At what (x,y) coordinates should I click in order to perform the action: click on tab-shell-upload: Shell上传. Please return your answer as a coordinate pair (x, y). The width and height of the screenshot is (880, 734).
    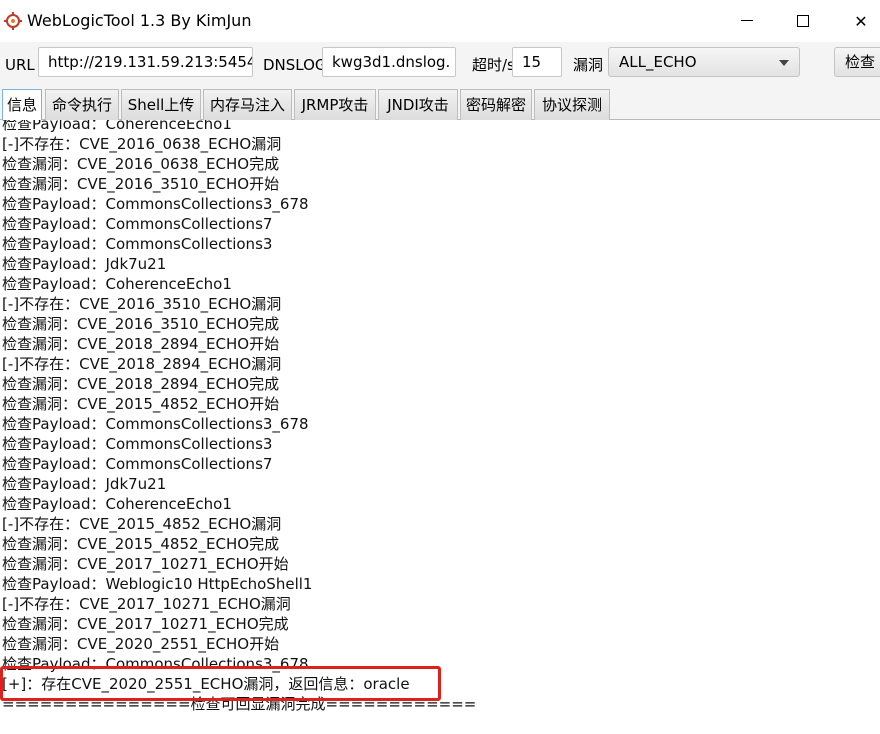
    Looking at the image, I should click on (161, 104).